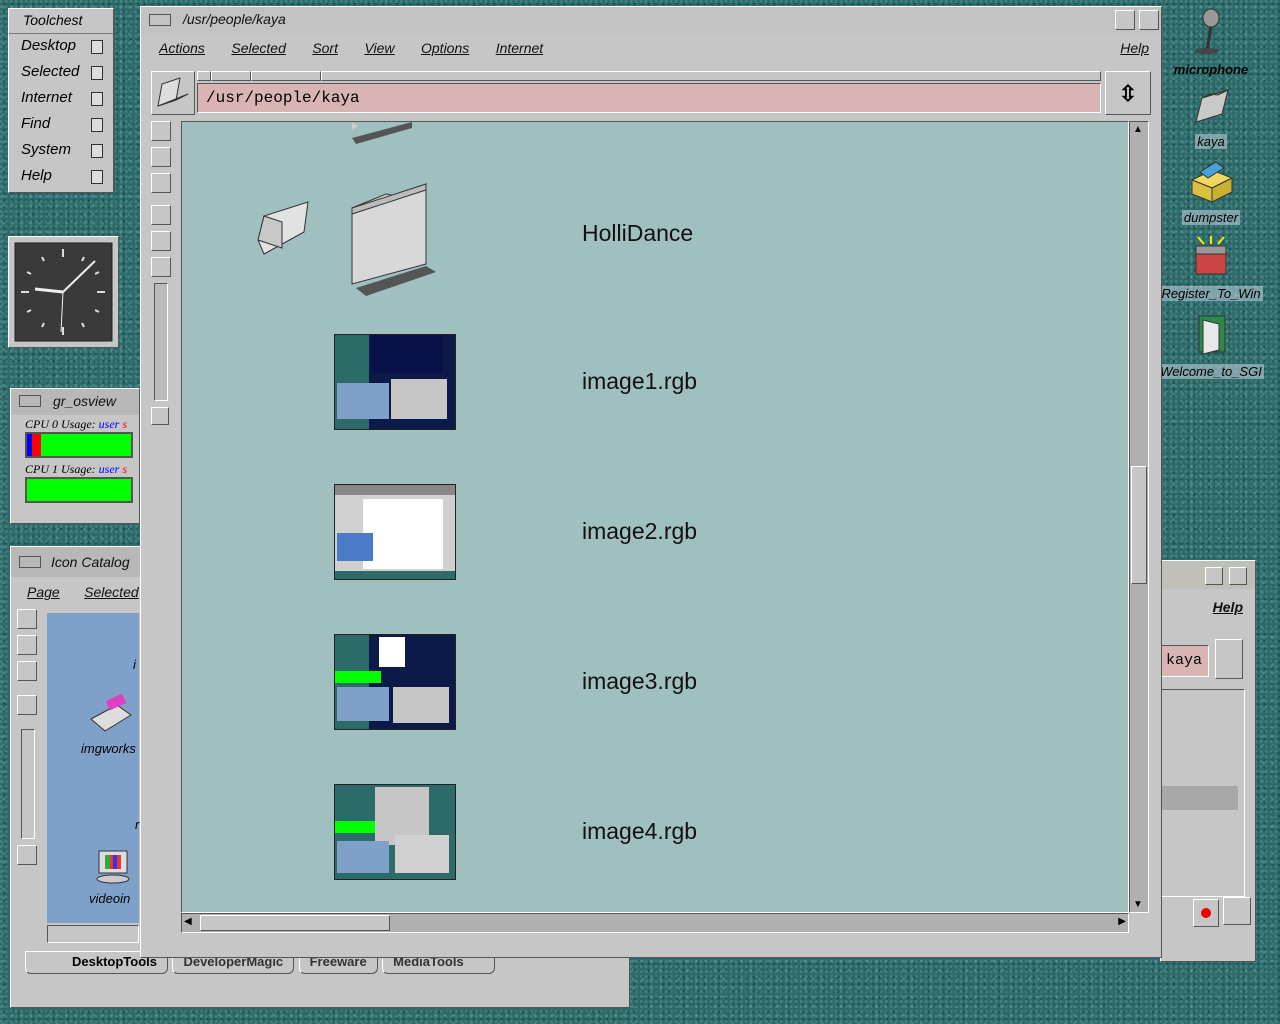 The height and width of the screenshot is (1024, 1280). Describe the element at coordinates (113, 863) in the screenshot. I see `videoin-icon` at that location.